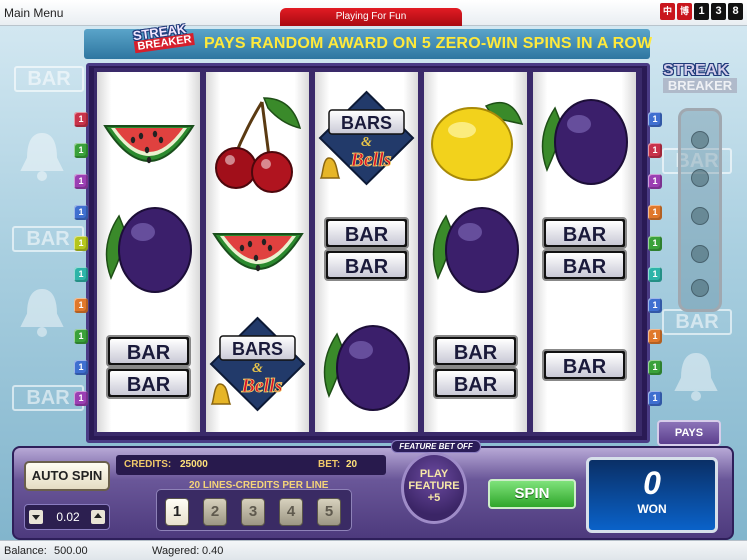  I want to click on credits-bar: CREDITS: 25000 BET: 20, so click(251, 465).